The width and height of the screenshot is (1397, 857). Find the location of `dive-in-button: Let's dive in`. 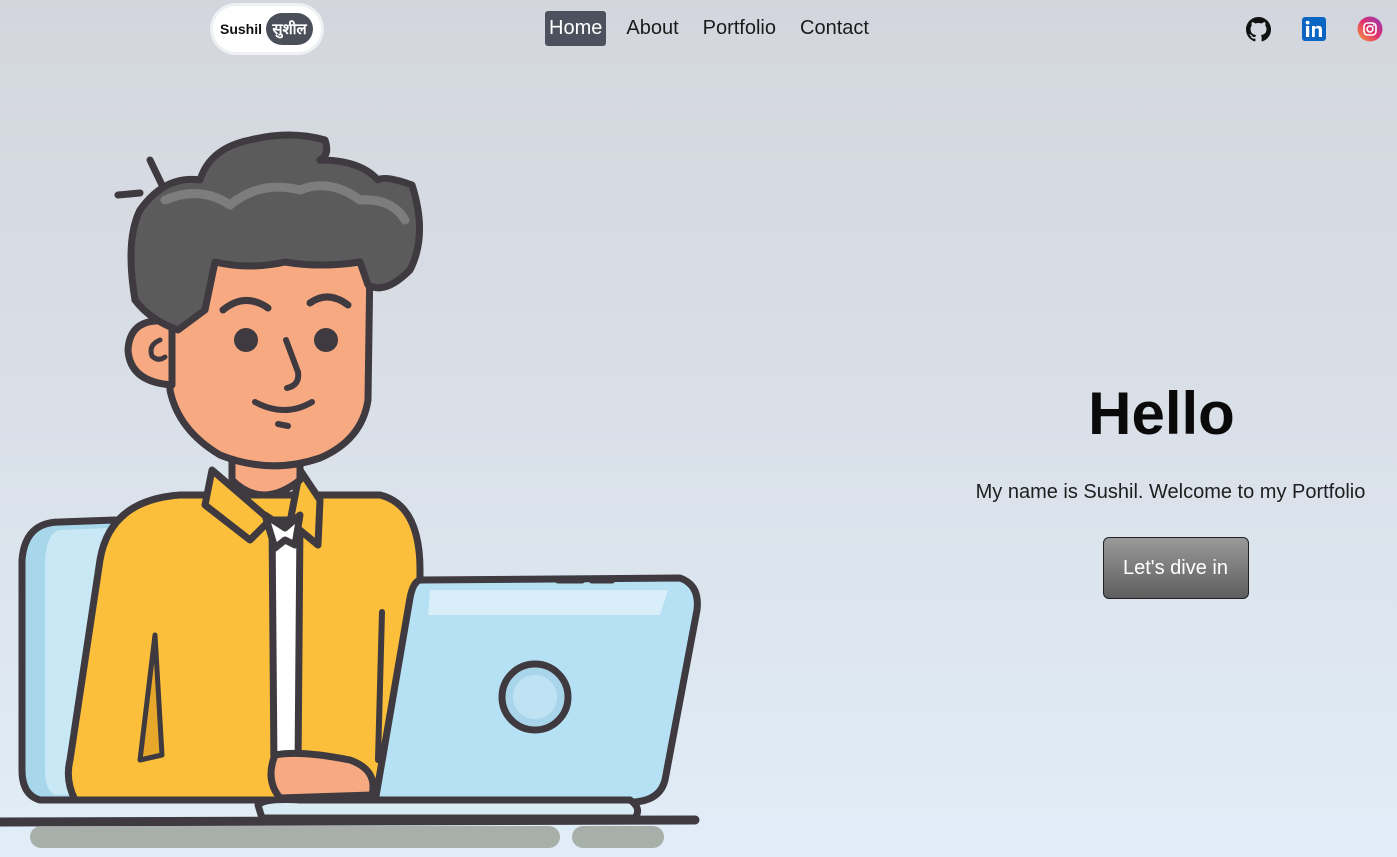

dive-in-button: Let's dive in is located at coordinates (1175, 568).